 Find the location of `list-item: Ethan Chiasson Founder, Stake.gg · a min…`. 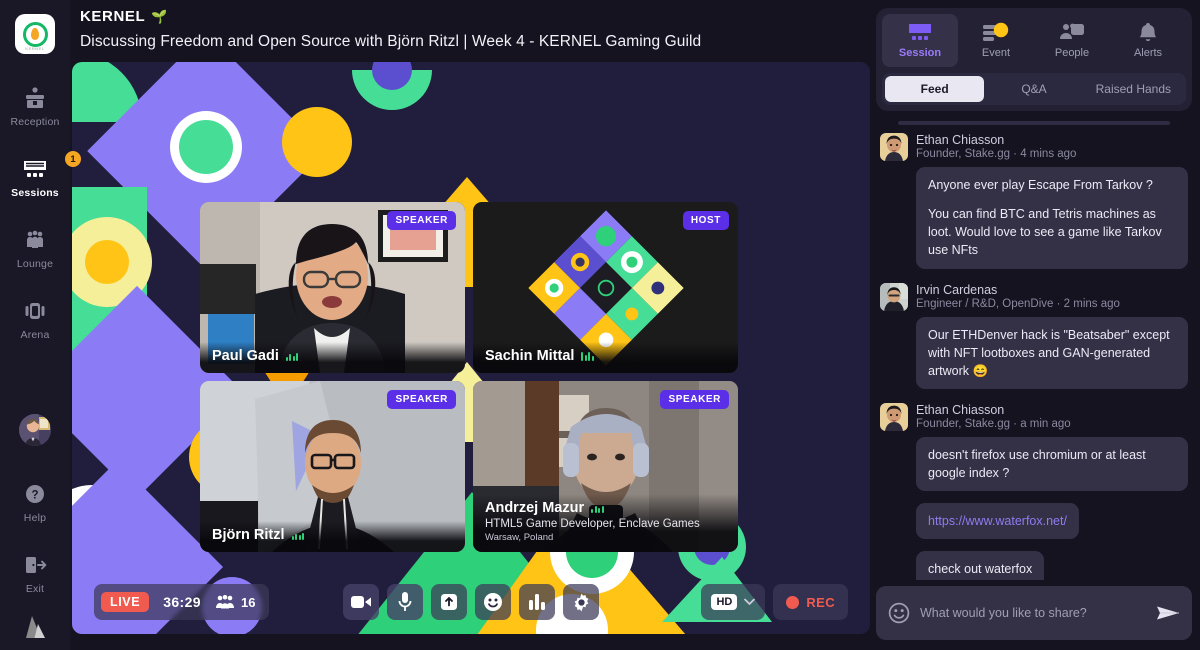

list-item: Ethan Chiasson Founder, Stake.gg · a min… is located at coordinates (1034, 491).